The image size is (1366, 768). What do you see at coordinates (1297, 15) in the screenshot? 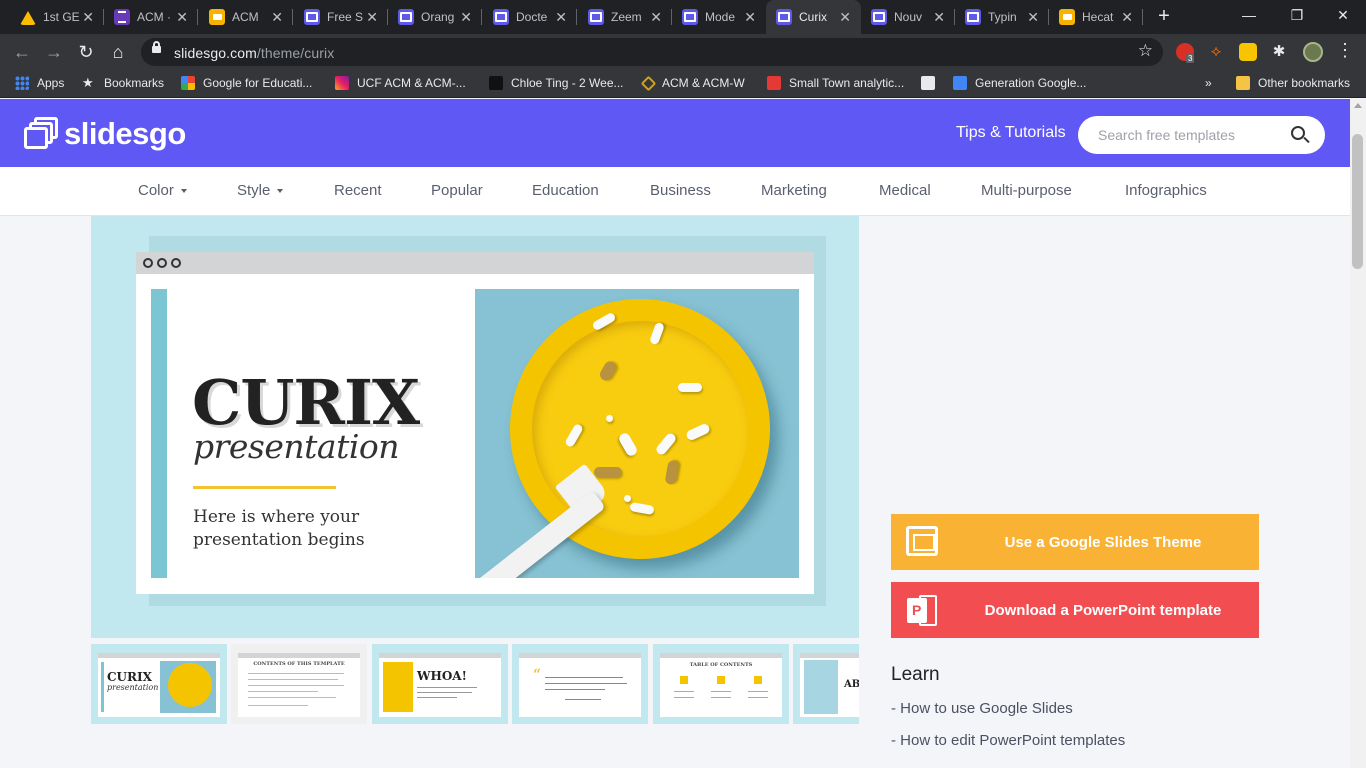
I see `restore-icon: ❐` at bounding box center [1297, 15].